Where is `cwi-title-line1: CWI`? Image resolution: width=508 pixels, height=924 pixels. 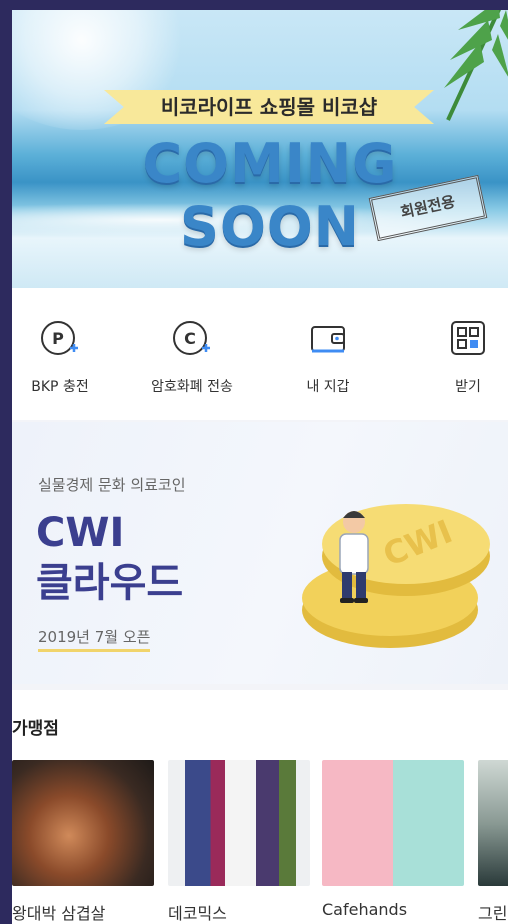 cwi-title-line1: CWI is located at coordinates (80, 533).